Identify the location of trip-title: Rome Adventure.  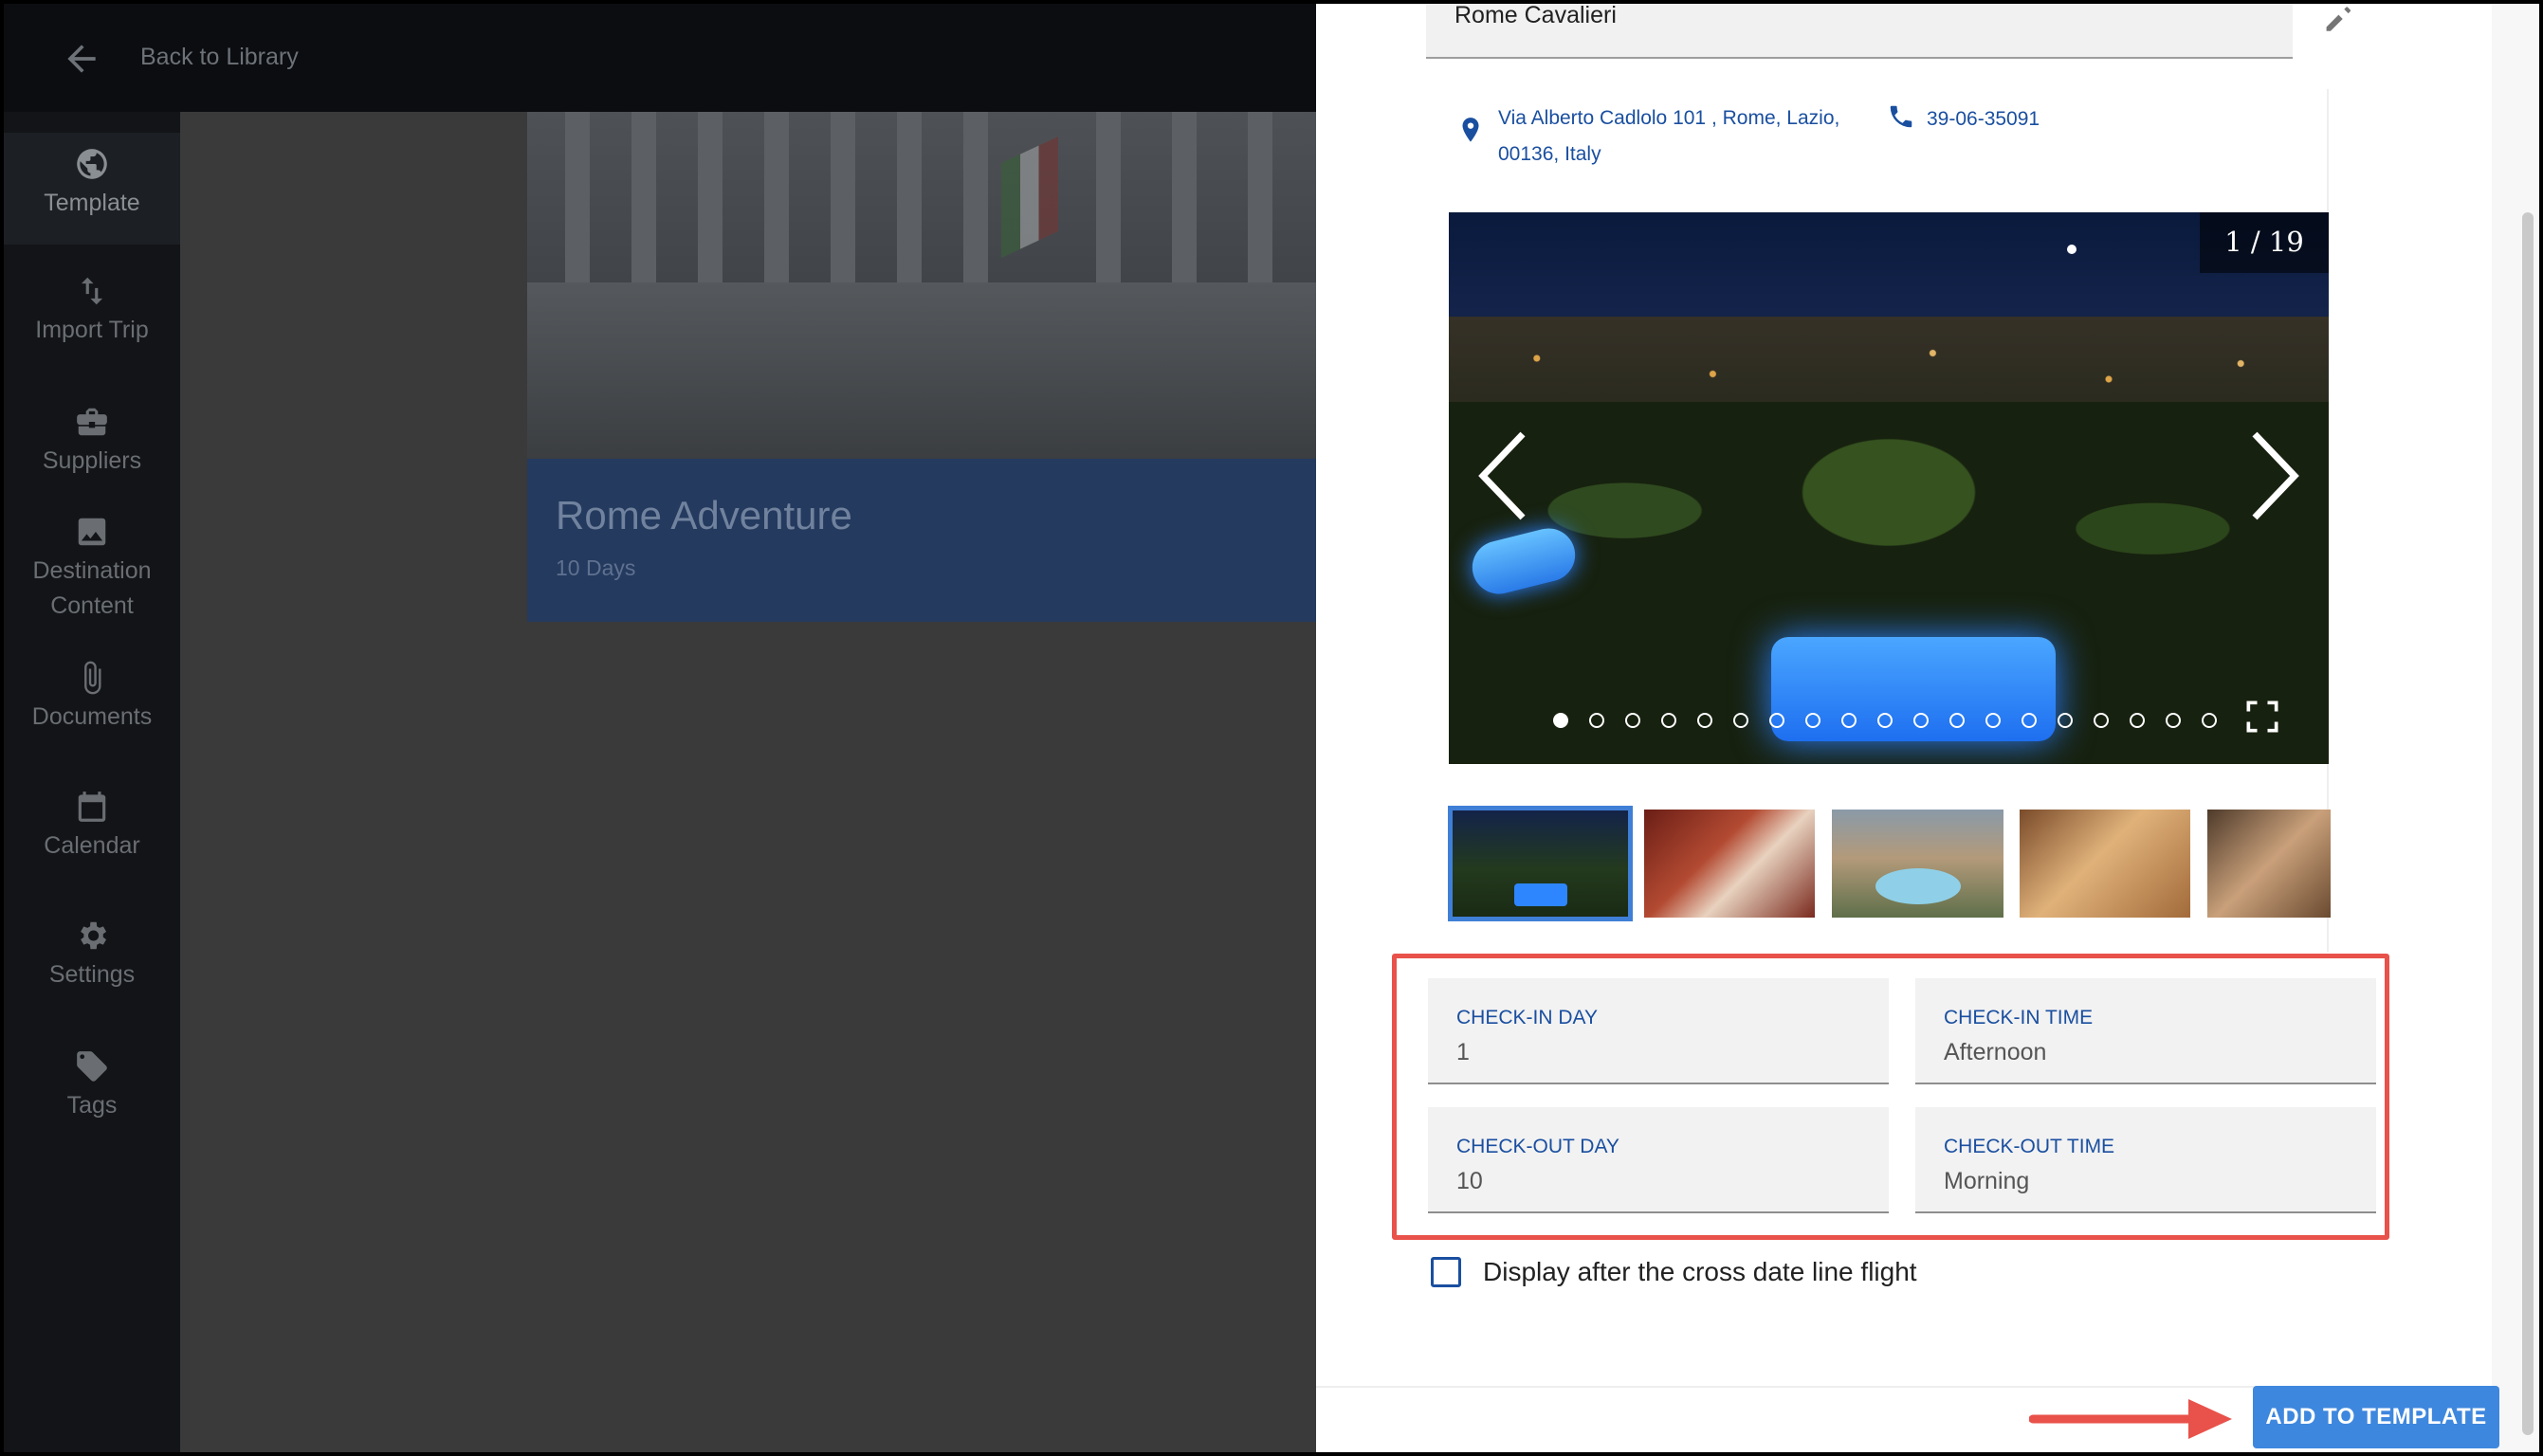
(704, 515).